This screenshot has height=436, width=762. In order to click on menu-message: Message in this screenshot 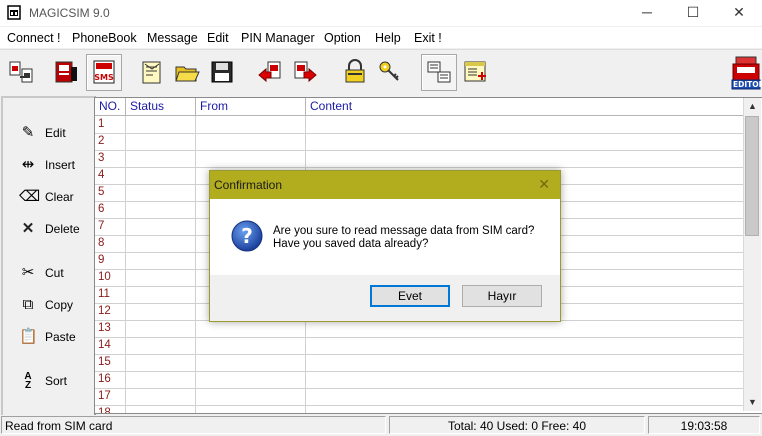, I will do `click(172, 38)`.